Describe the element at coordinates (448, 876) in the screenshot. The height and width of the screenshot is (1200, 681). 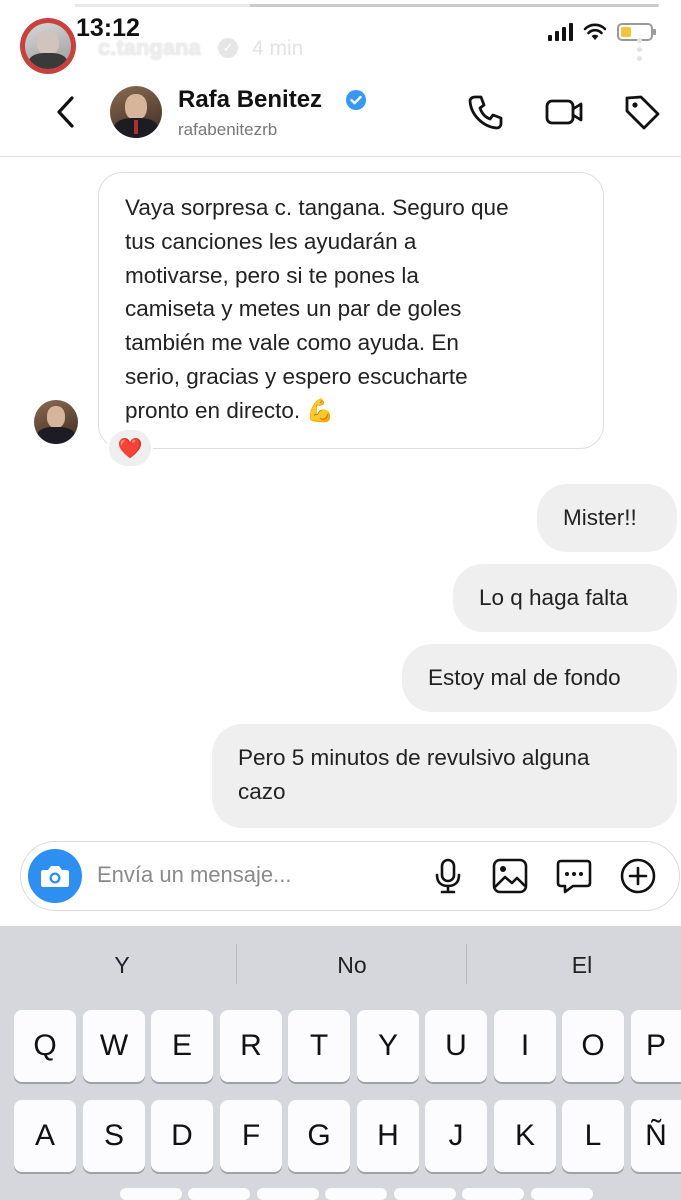
I see `microphone-icon` at that location.